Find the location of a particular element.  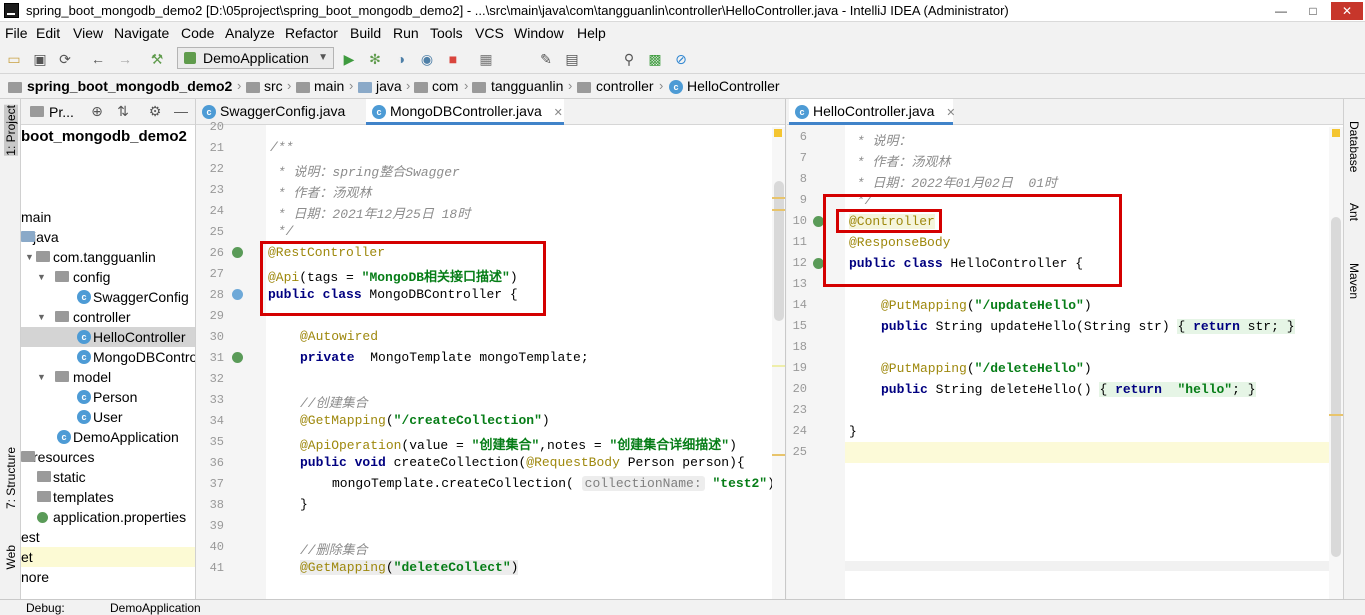

run-configuration-select: DemoApplication ▼ is located at coordinates (255, 58).